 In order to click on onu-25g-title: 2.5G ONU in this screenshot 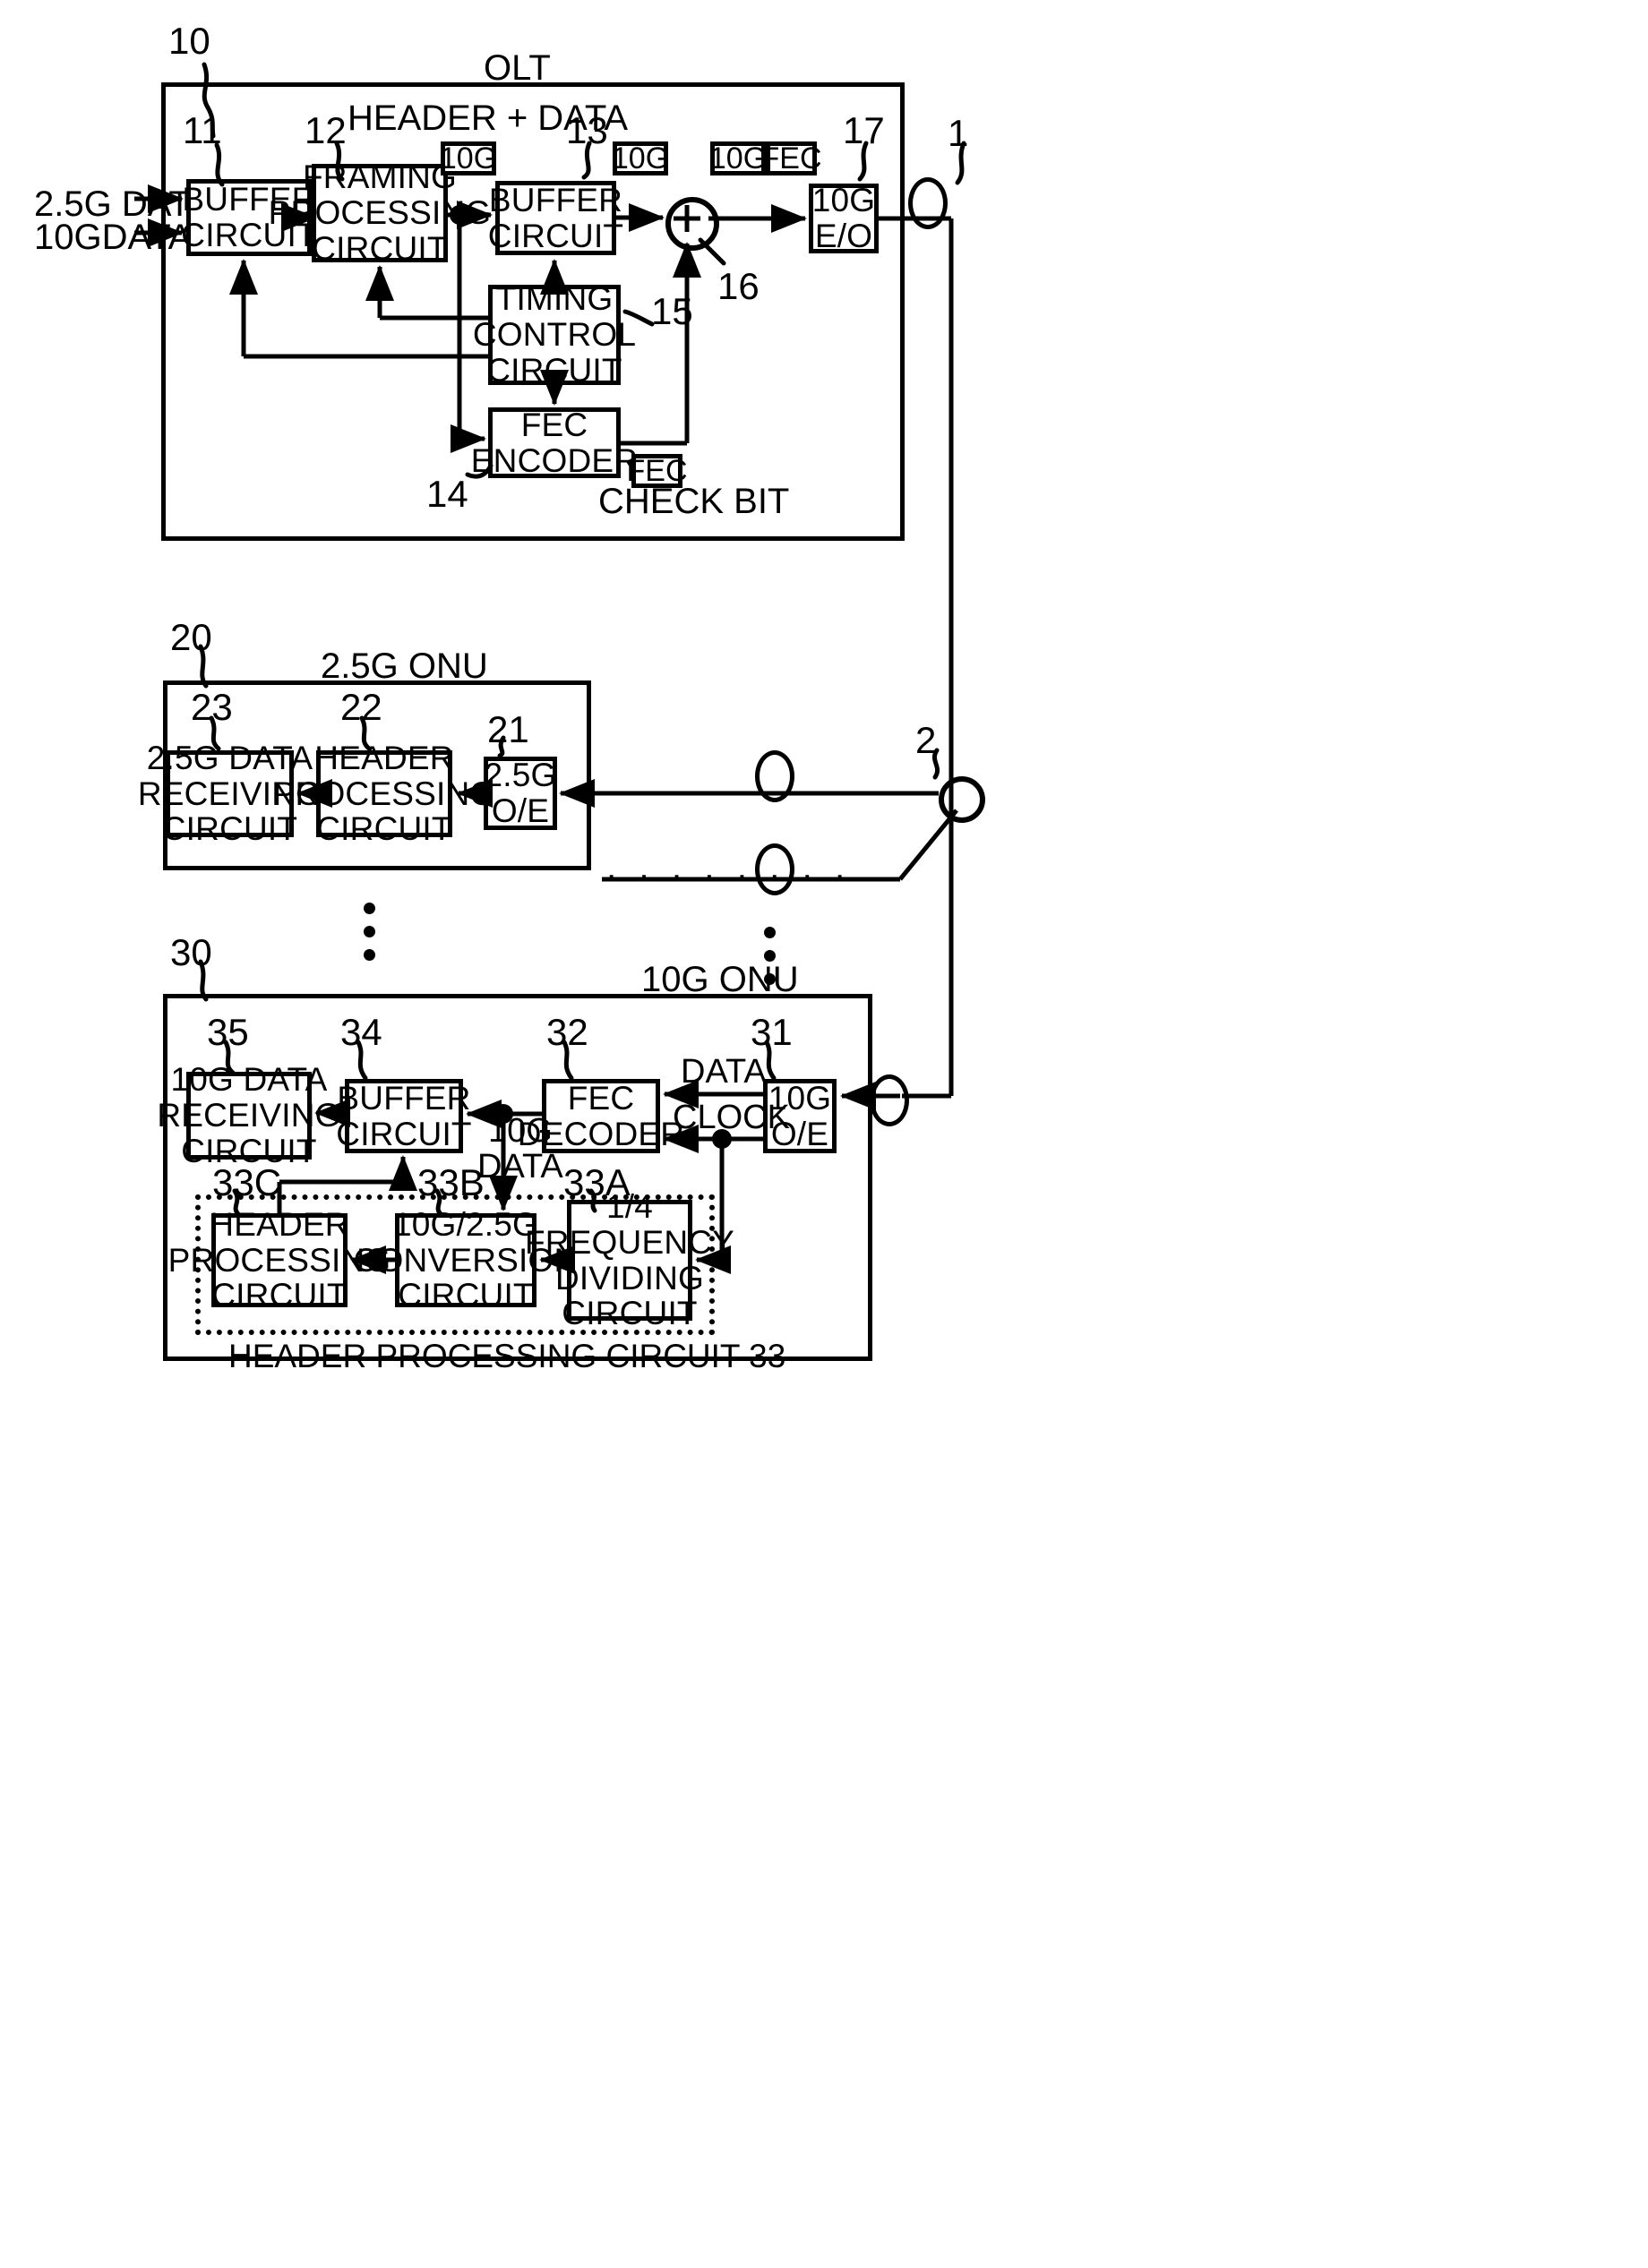, I will do `click(404, 666)`.